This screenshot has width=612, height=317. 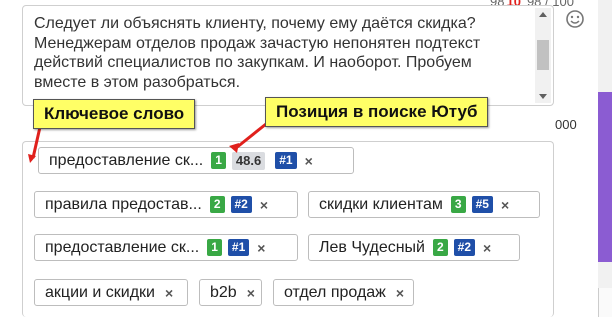 I want to click on scroll-thumb, so click(x=543, y=55).